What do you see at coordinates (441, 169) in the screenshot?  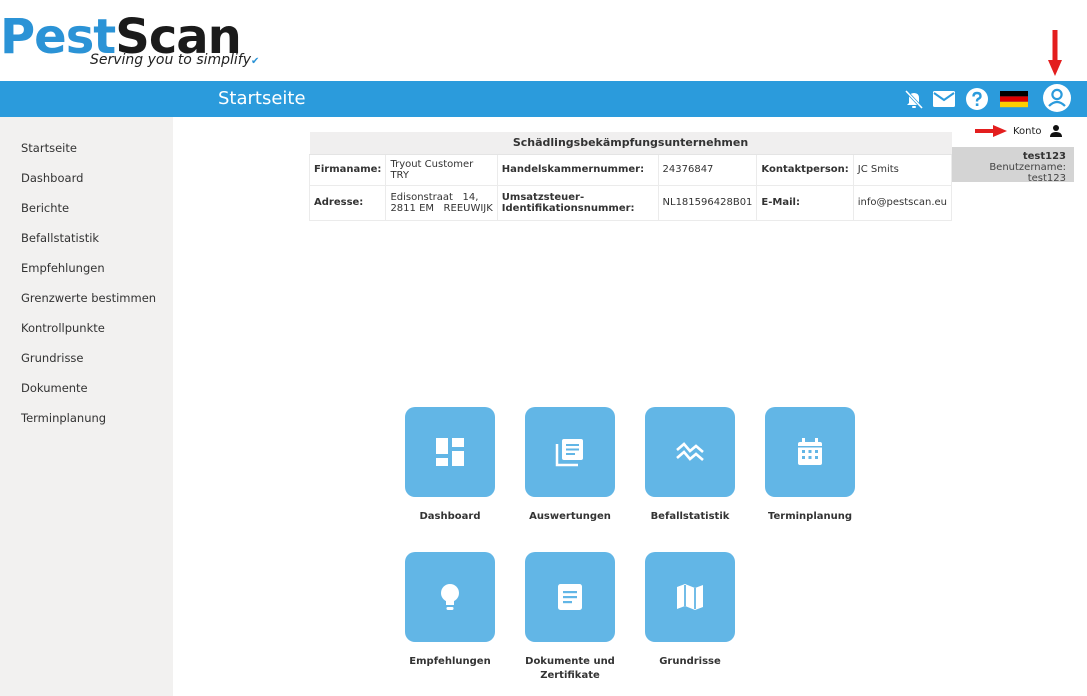 I see `firmaname-value: Tryout Customer TRY` at bounding box center [441, 169].